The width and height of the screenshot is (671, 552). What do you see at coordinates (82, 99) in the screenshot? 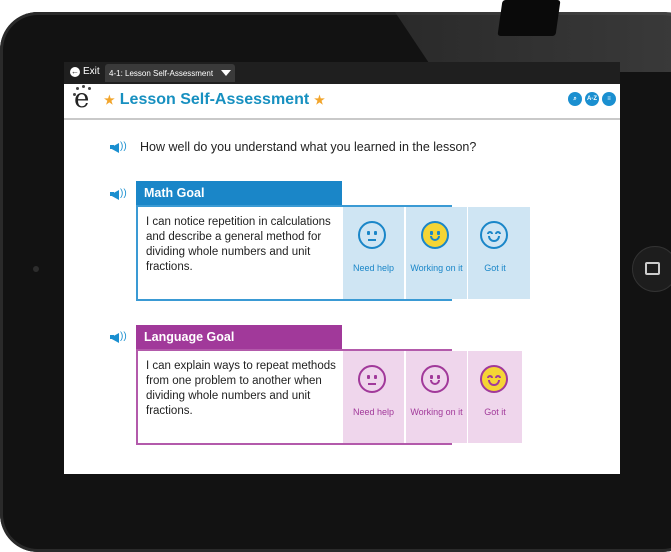
I see `e-logo-icon: e` at bounding box center [82, 99].